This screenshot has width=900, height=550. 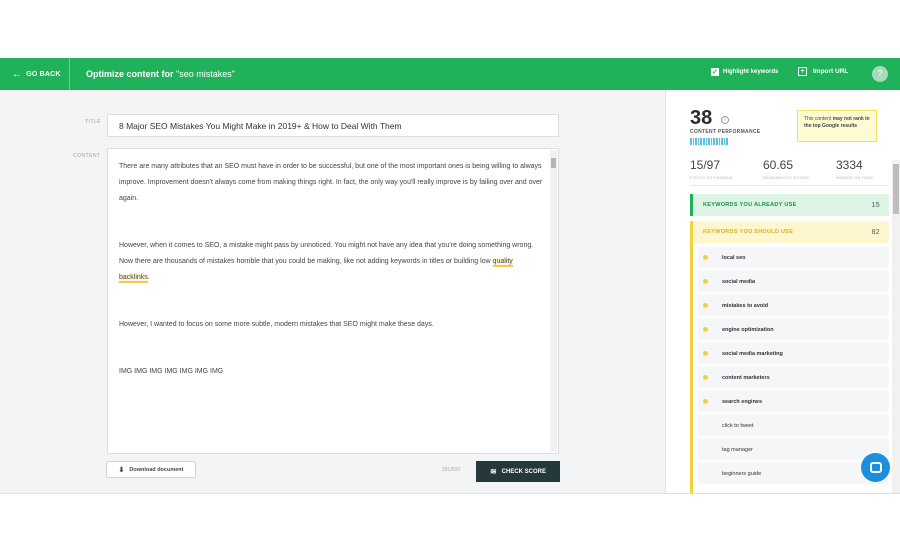 What do you see at coordinates (748, 232) in the screenshot?
I see `keywords-suggested-label: KEYWORDS YOU SHOULD USE` at bounding box center [748, 232].